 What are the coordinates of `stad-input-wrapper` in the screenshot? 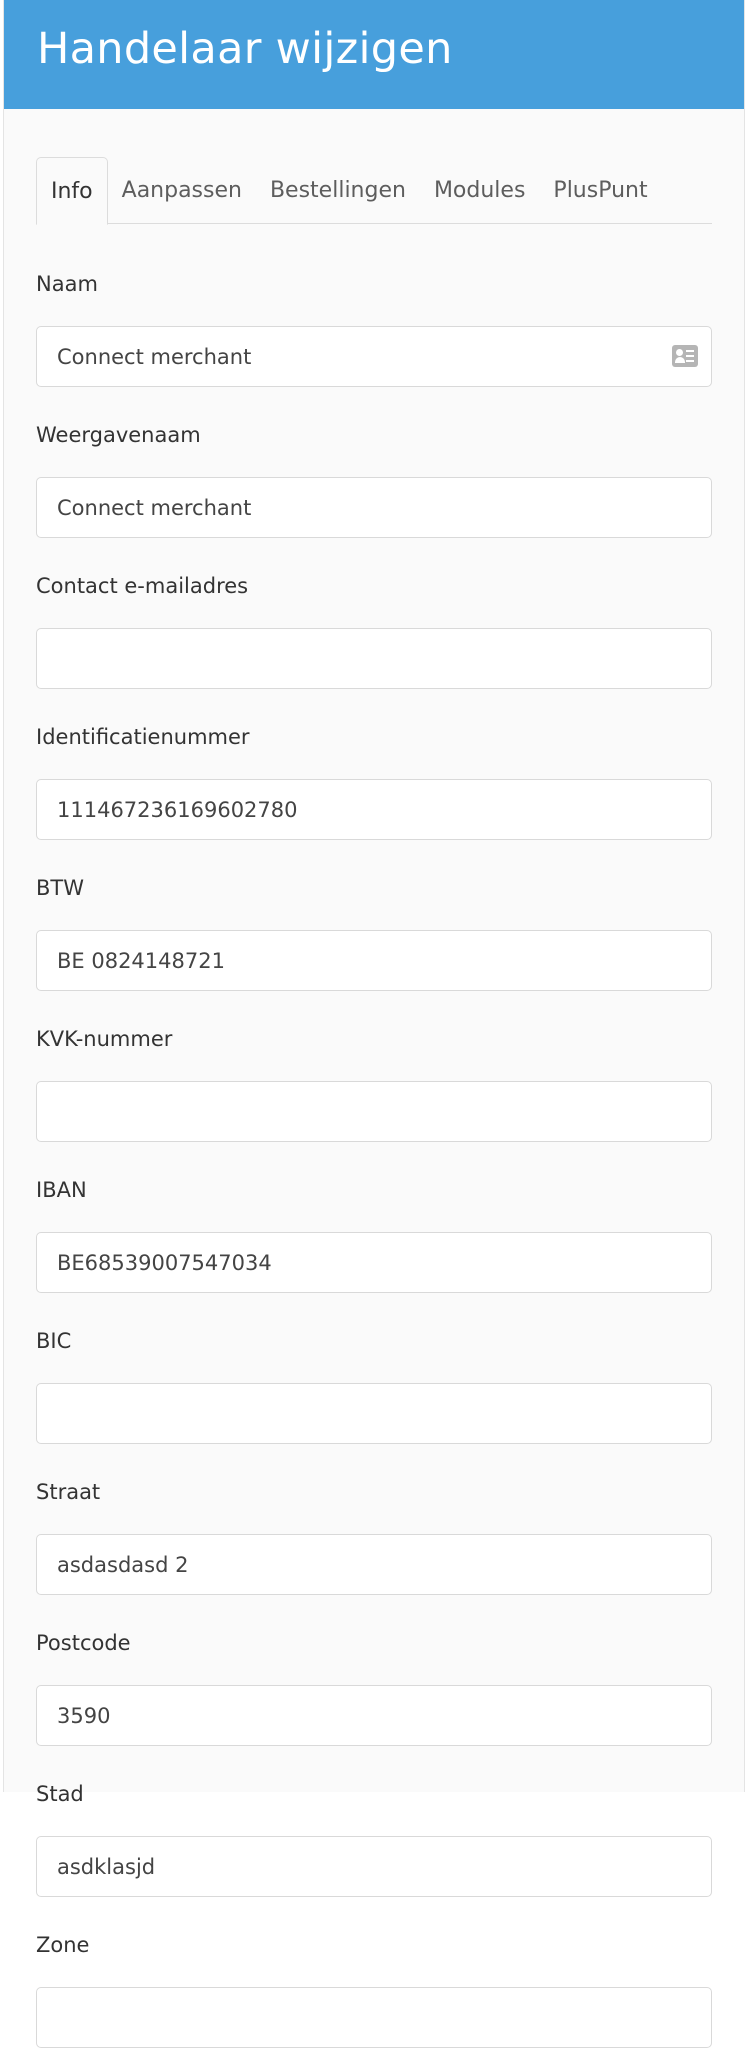 It's located at (374, 1866).